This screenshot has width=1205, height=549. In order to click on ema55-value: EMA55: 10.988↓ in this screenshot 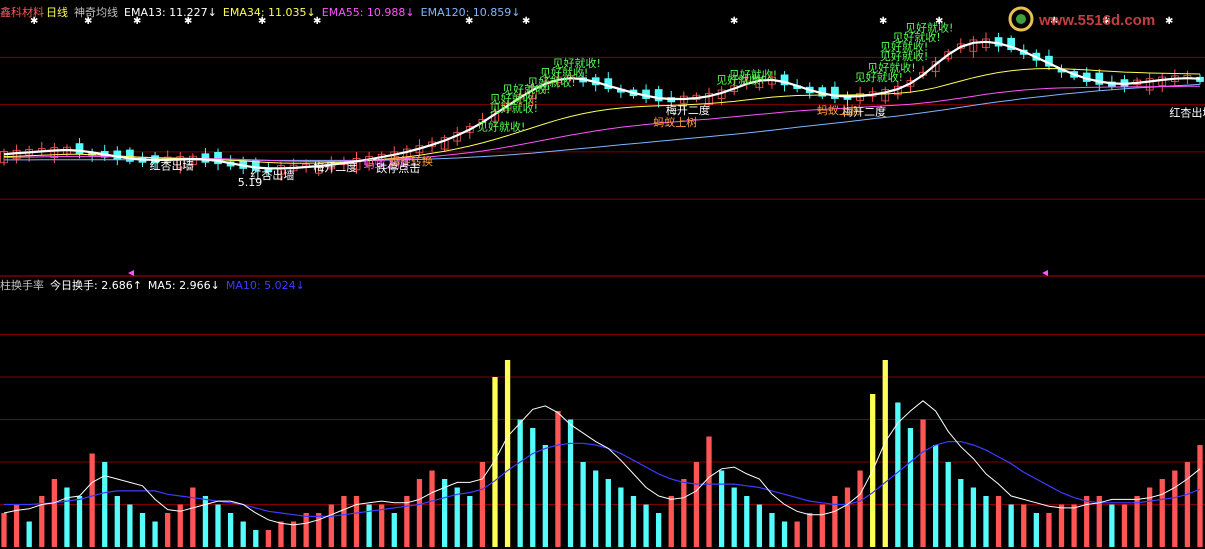, I will do `click(368, 12)`.